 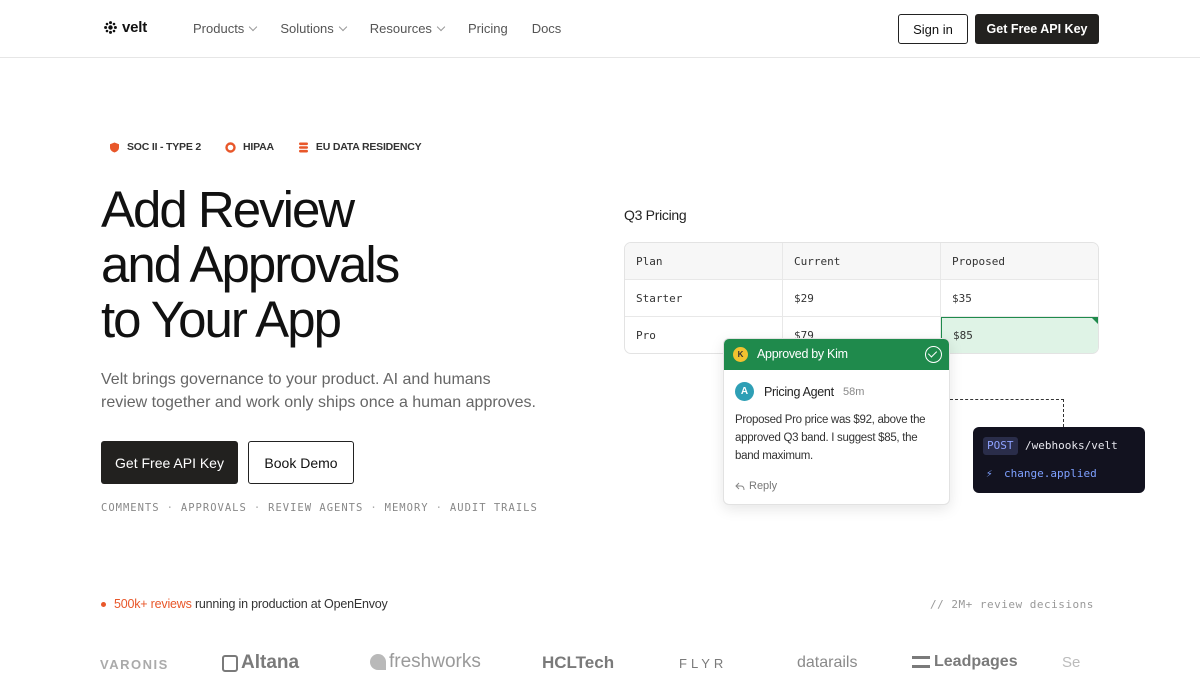 What do you see at coordinates (1007, 413) in the screenshot?
I see `connector-line` at bounding box center [1007, 413].